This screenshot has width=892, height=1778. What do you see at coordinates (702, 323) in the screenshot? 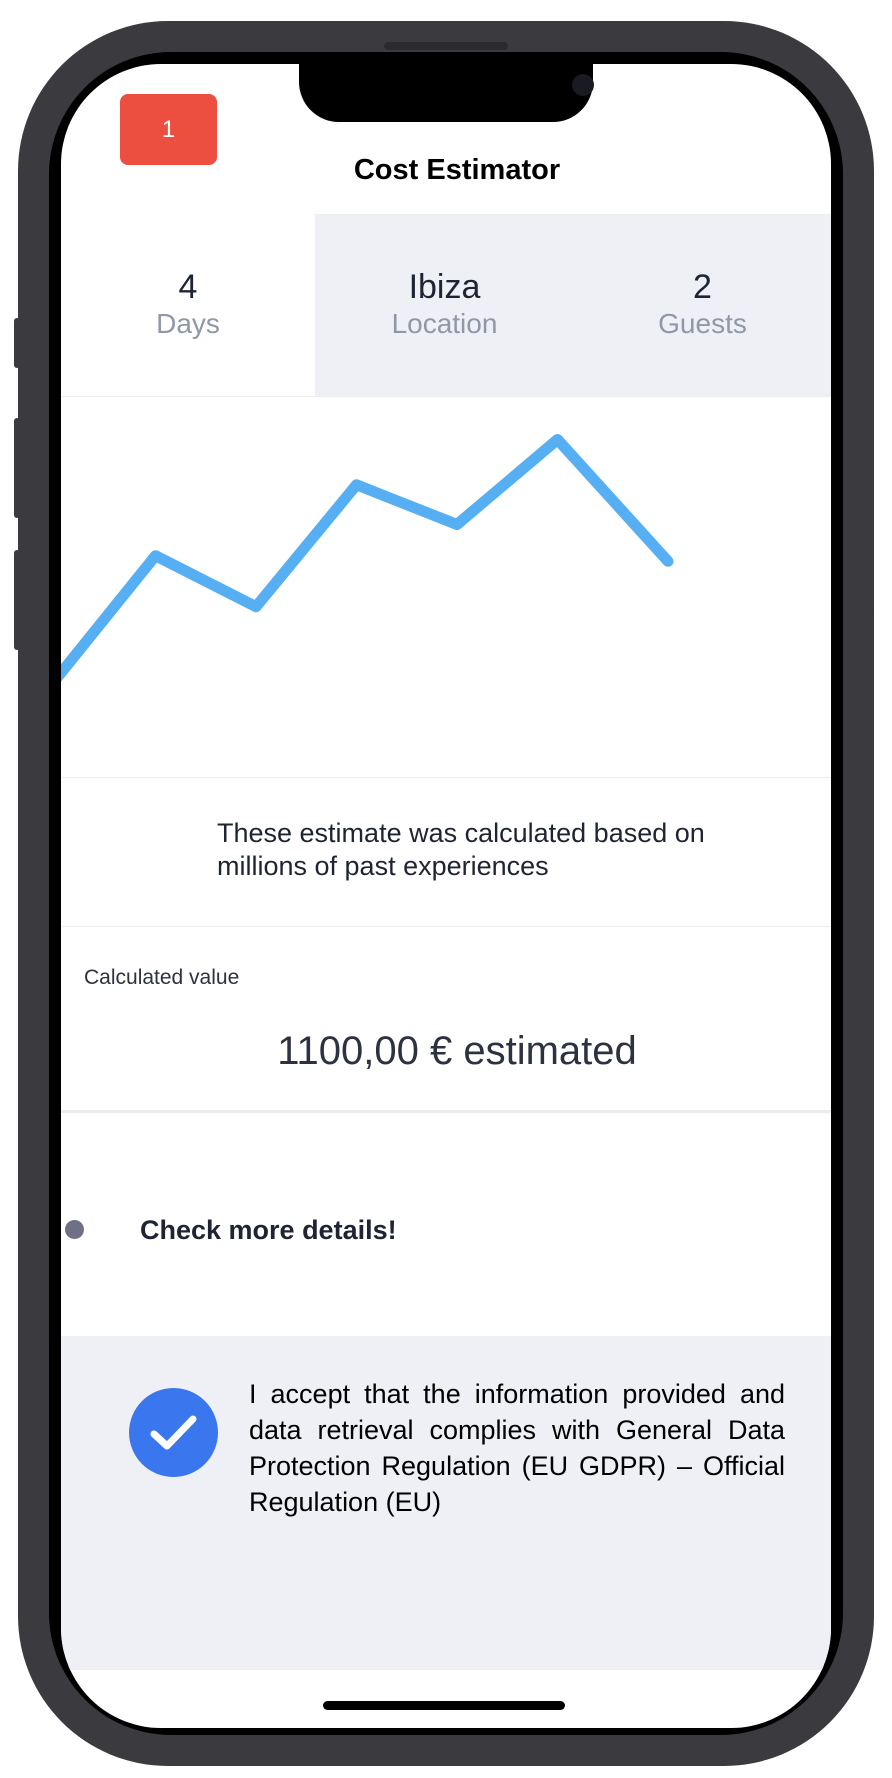
I see `stat-guests-label: Guests` at bounding box center [702, 323].